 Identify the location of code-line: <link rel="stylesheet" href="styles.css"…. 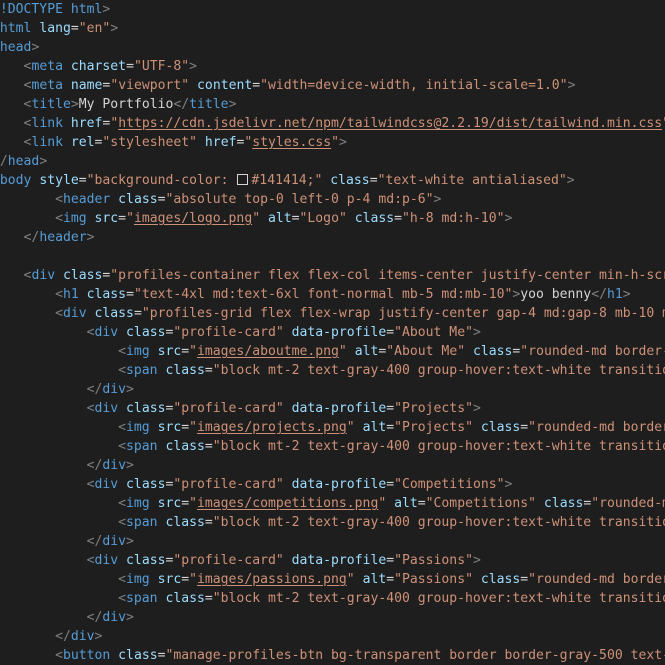
(173, 142).